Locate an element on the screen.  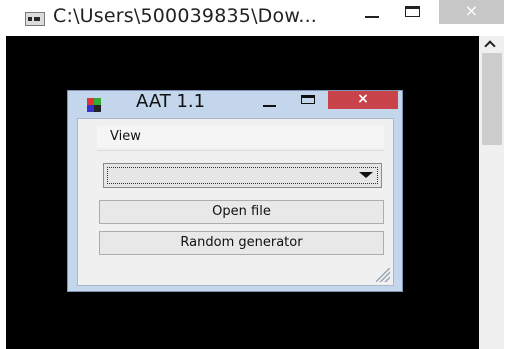
vertical-scrollbar is located at coordinates (491, 192).